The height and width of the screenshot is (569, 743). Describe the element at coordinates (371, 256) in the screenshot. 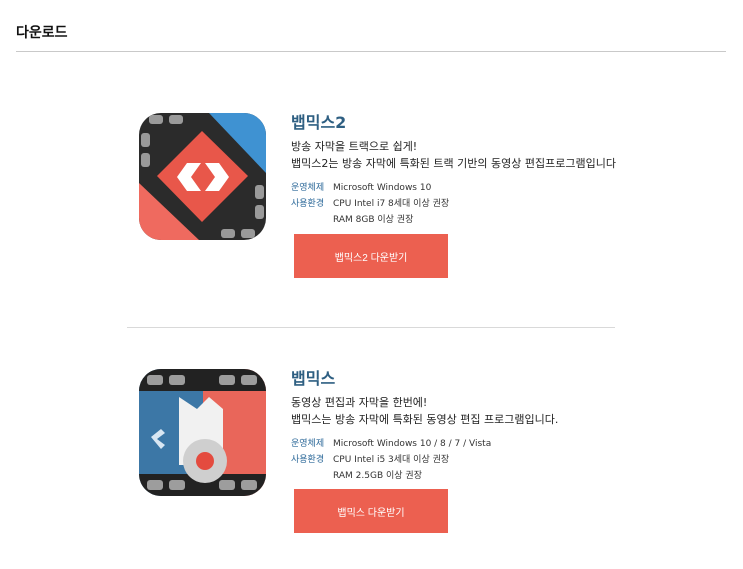

I see `download-vapmix2-button: 뱁믹스2 다운받기` at that location.